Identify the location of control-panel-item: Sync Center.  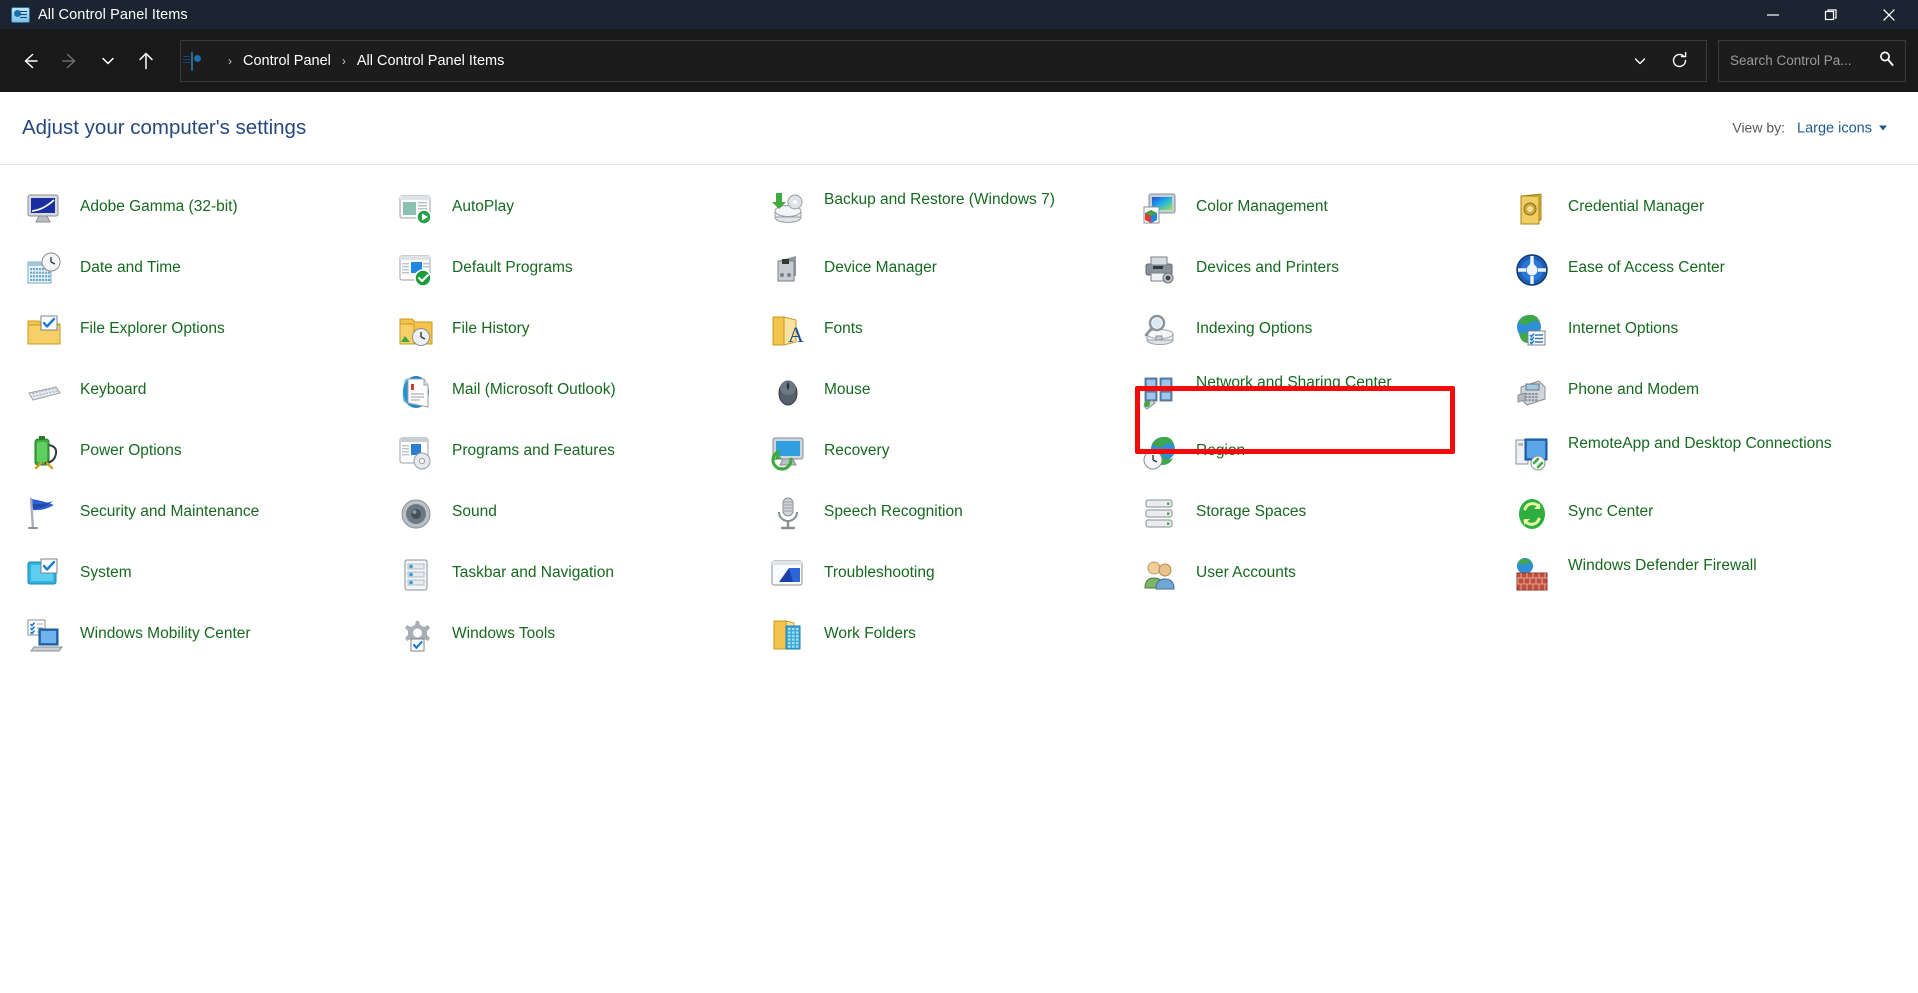
(1694, 519).